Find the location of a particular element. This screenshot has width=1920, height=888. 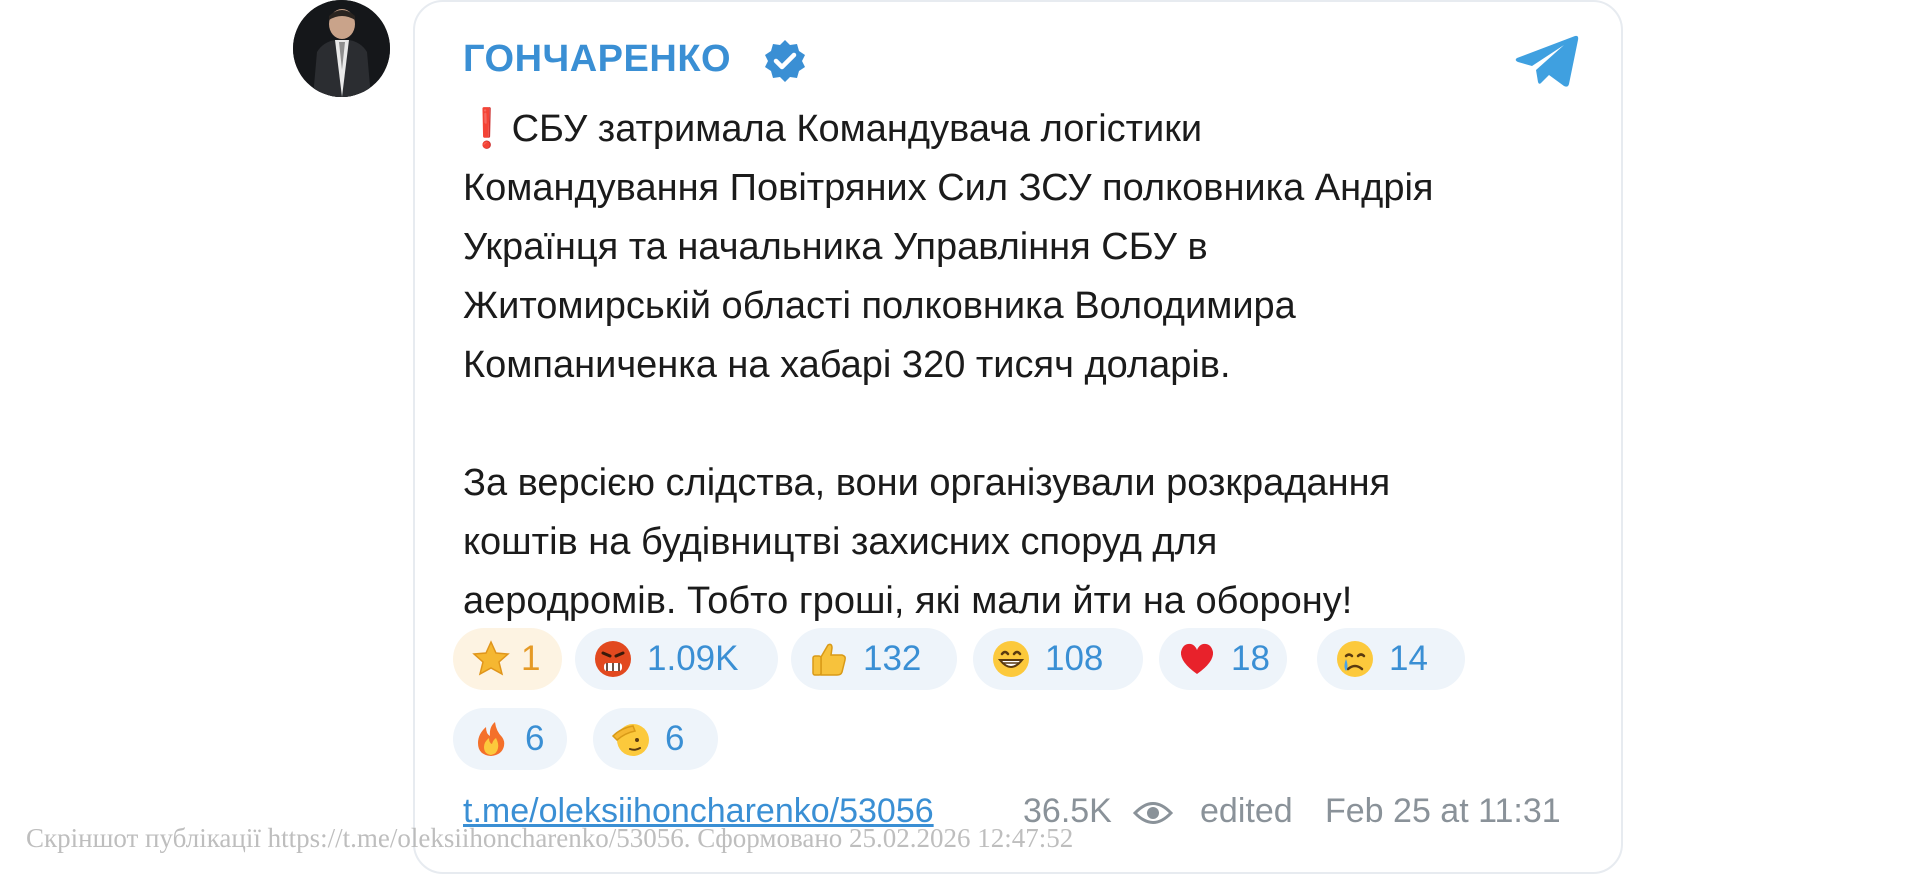

reaction-count: 14 is located at coordinates (1408, 658).